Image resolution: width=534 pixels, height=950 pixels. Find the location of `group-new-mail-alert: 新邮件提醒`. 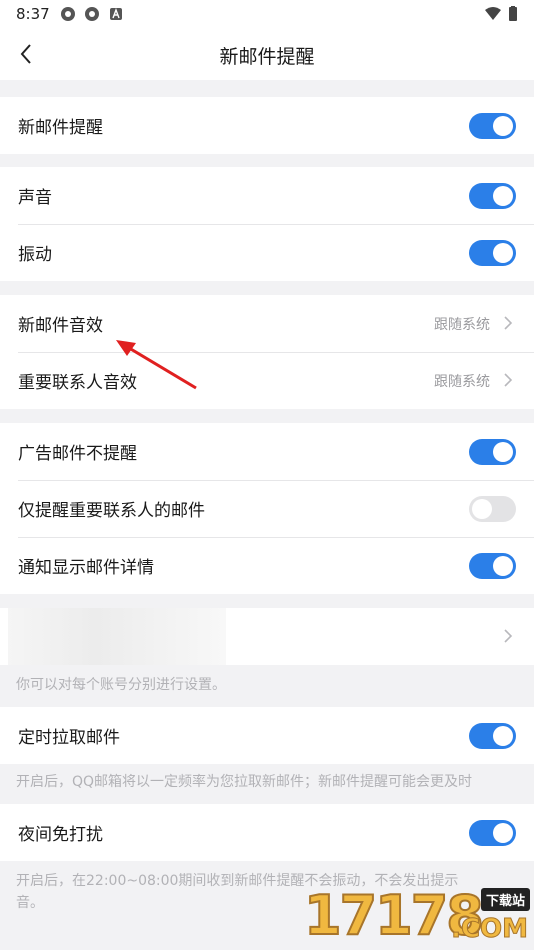

group-new-mail-alert: 新邮件提醒 is located at coordinates (267, 125).